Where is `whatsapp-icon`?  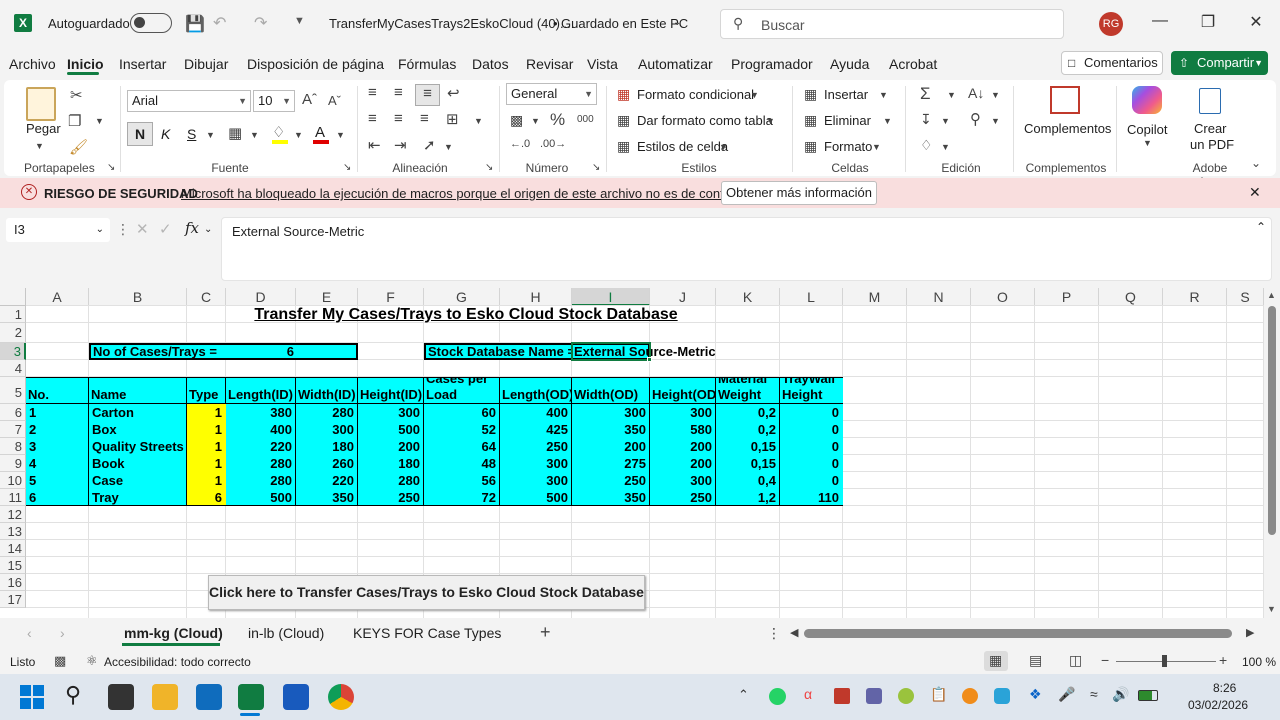 whatsapp-icon is located at coordinates (777, 696).